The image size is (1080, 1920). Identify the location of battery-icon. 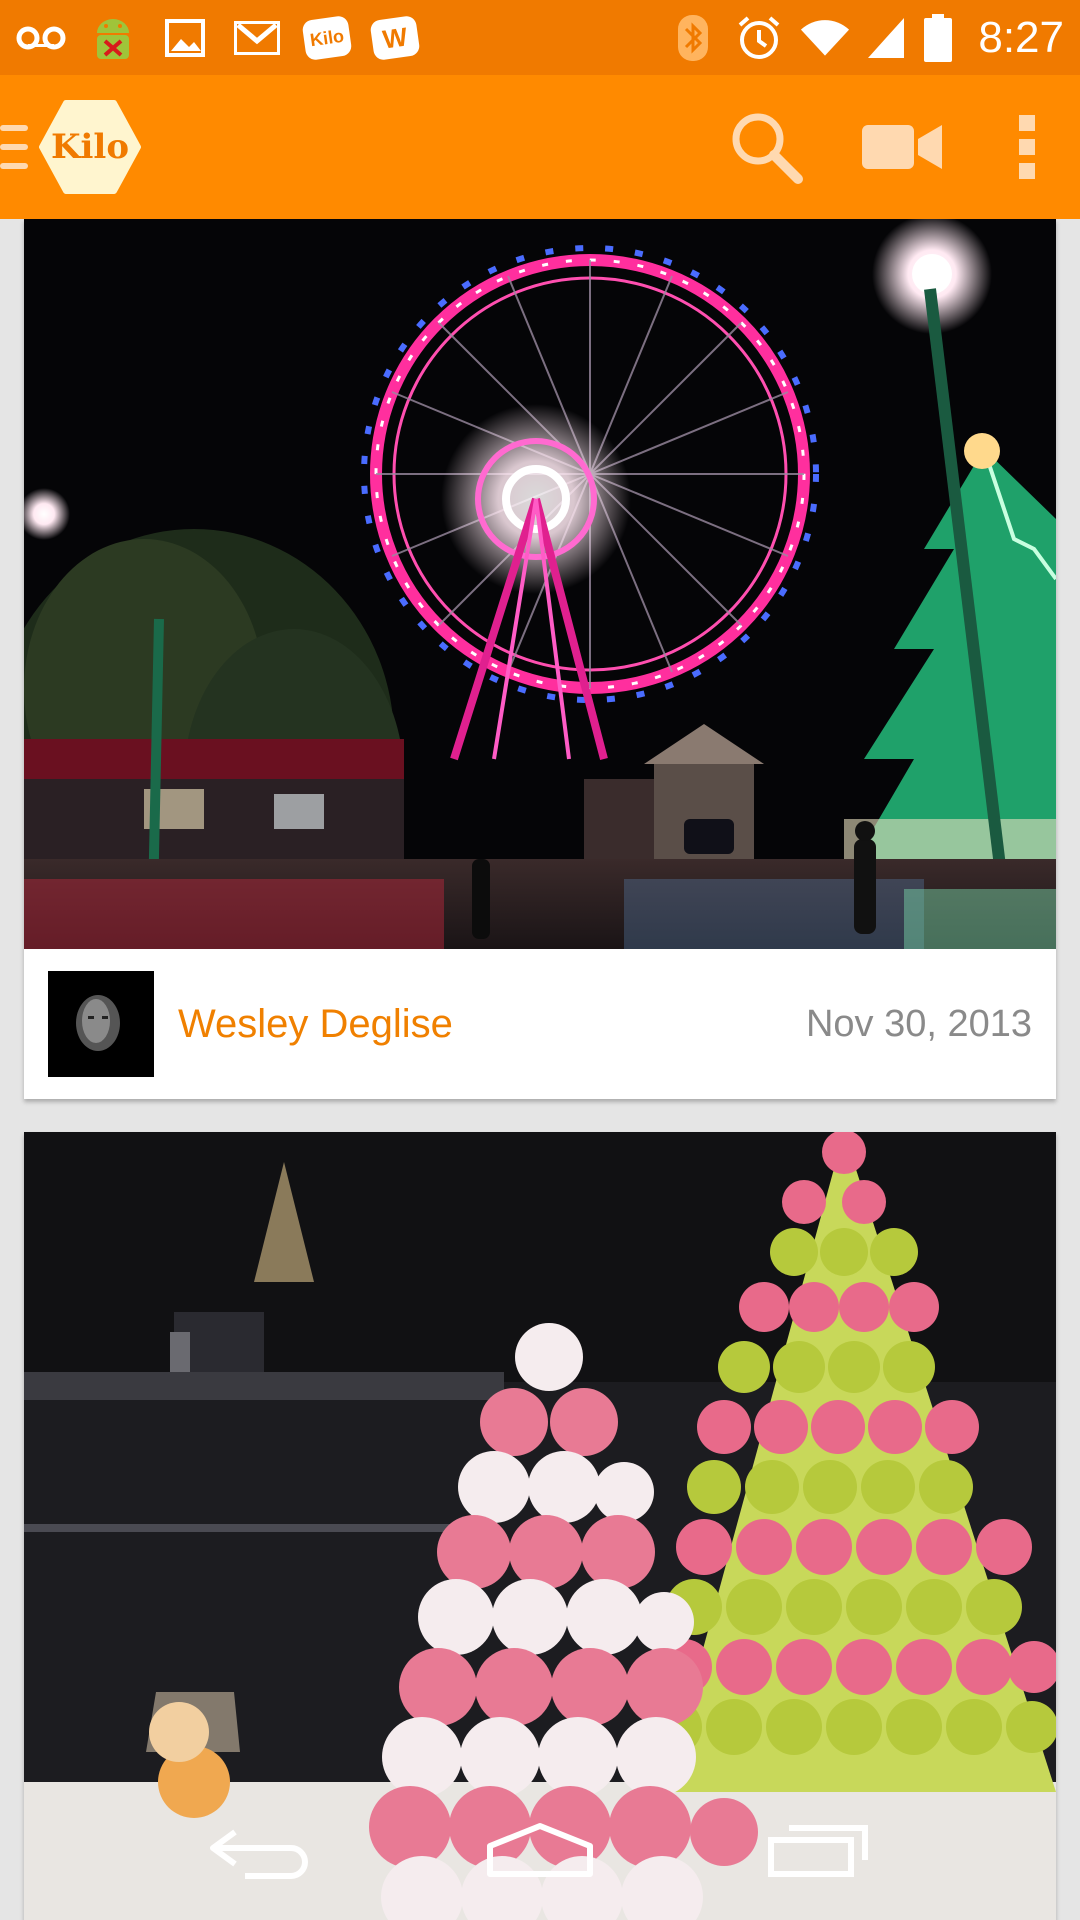
(938, 38).